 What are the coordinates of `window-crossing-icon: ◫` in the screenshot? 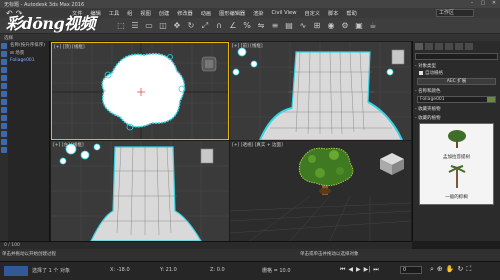 It's located at (163, 26).